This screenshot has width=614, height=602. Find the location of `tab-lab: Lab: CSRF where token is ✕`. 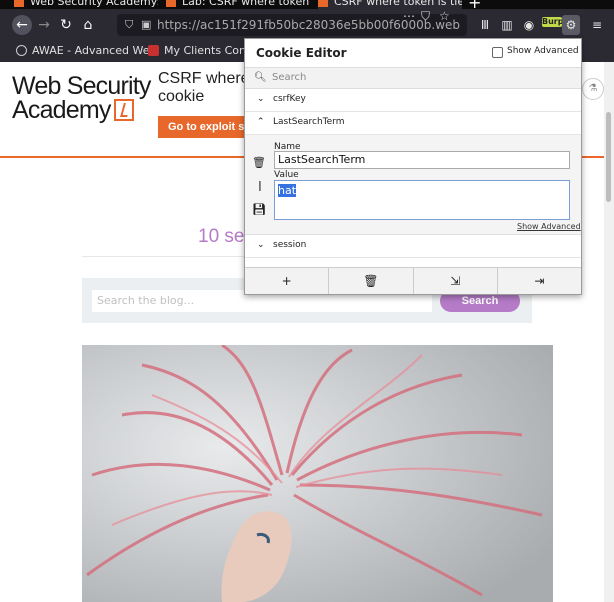

tab-lab: Lab: CSRF where token is ✕ is located at coordinates (238, 4).